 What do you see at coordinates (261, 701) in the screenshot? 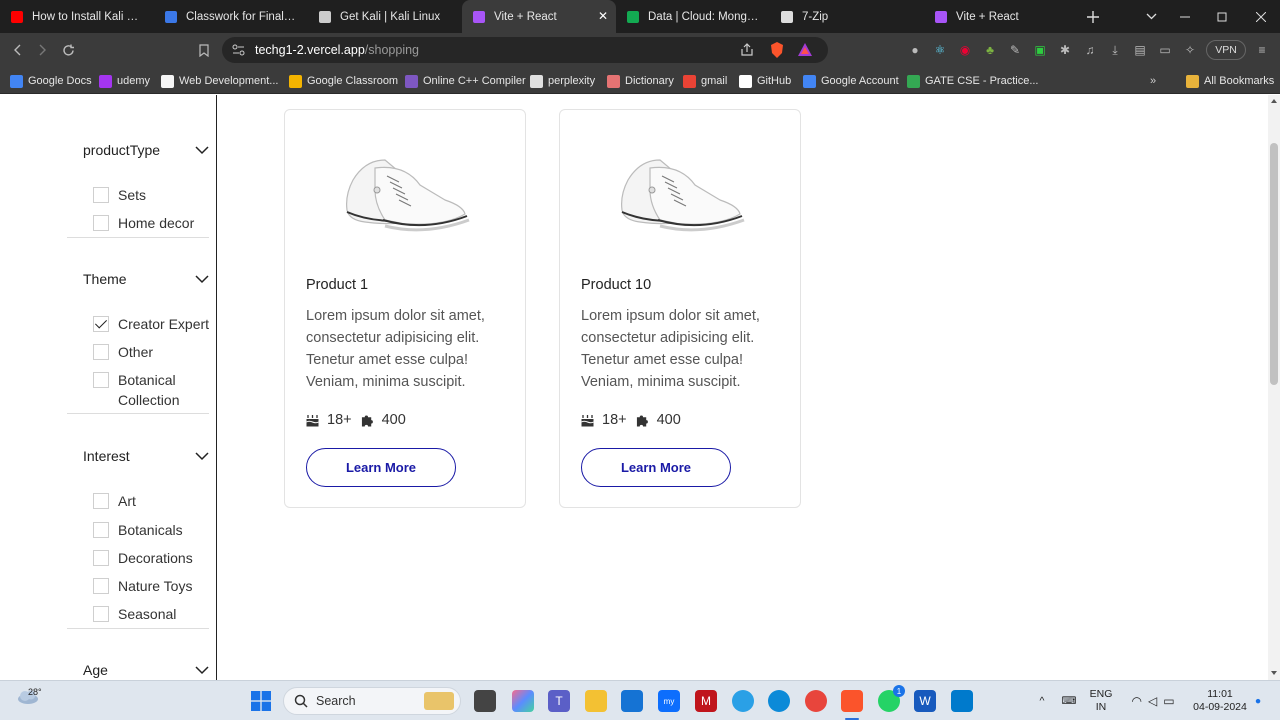
I see `start-button` at bounding box center [261, 701].